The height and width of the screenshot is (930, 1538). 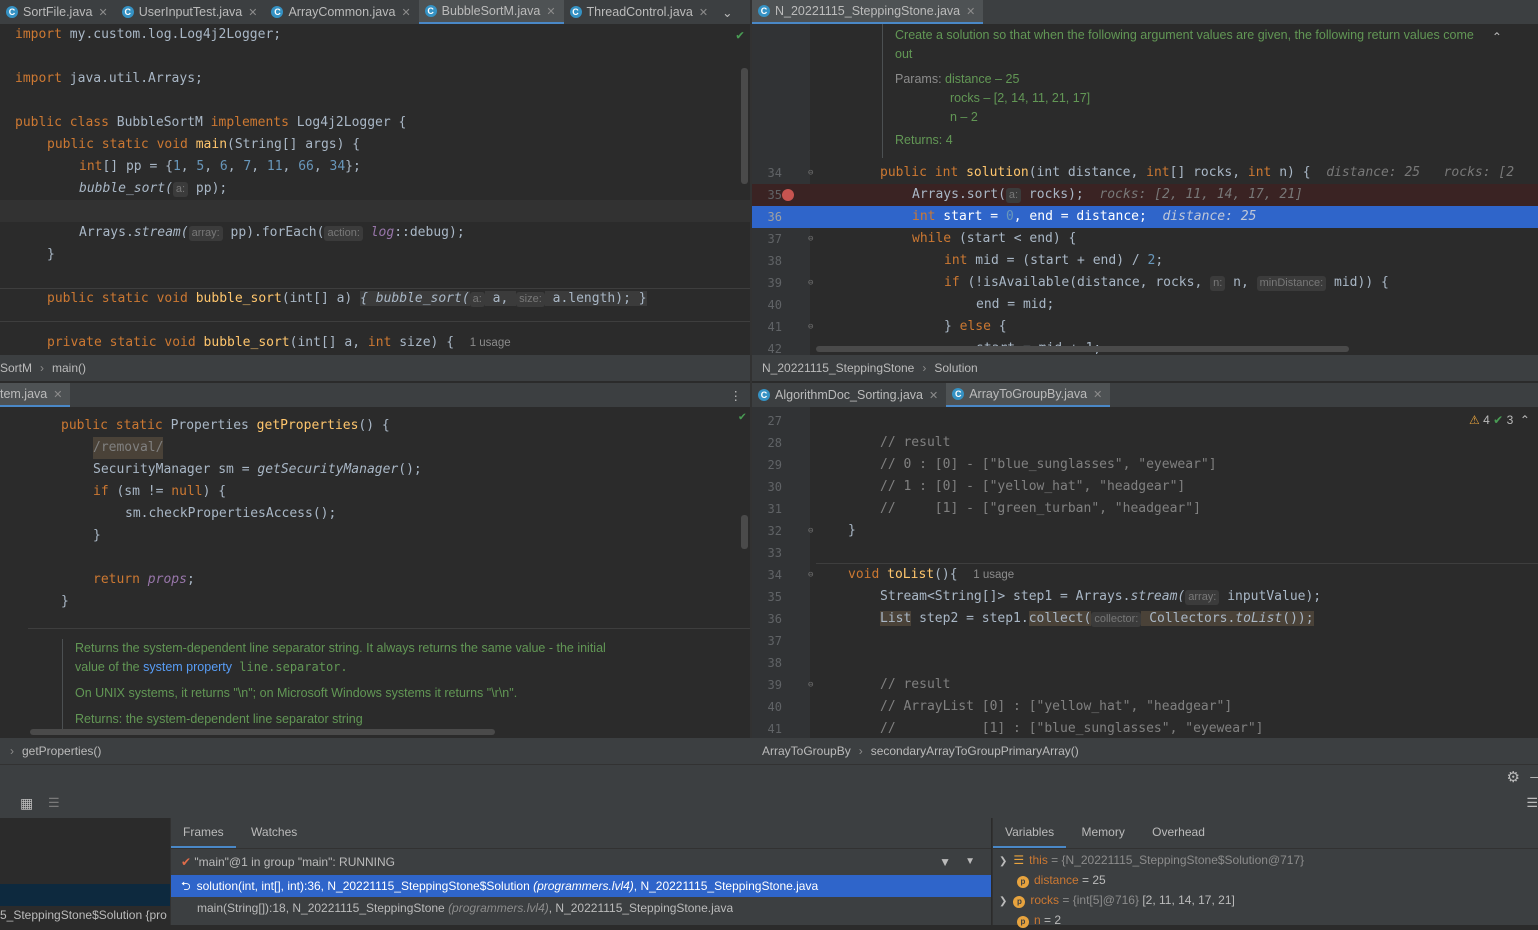 What do you see at coordinates (1019, 860) in the screenshot?
I see `field-icon: ☰` at bounding box center [1019, 860].